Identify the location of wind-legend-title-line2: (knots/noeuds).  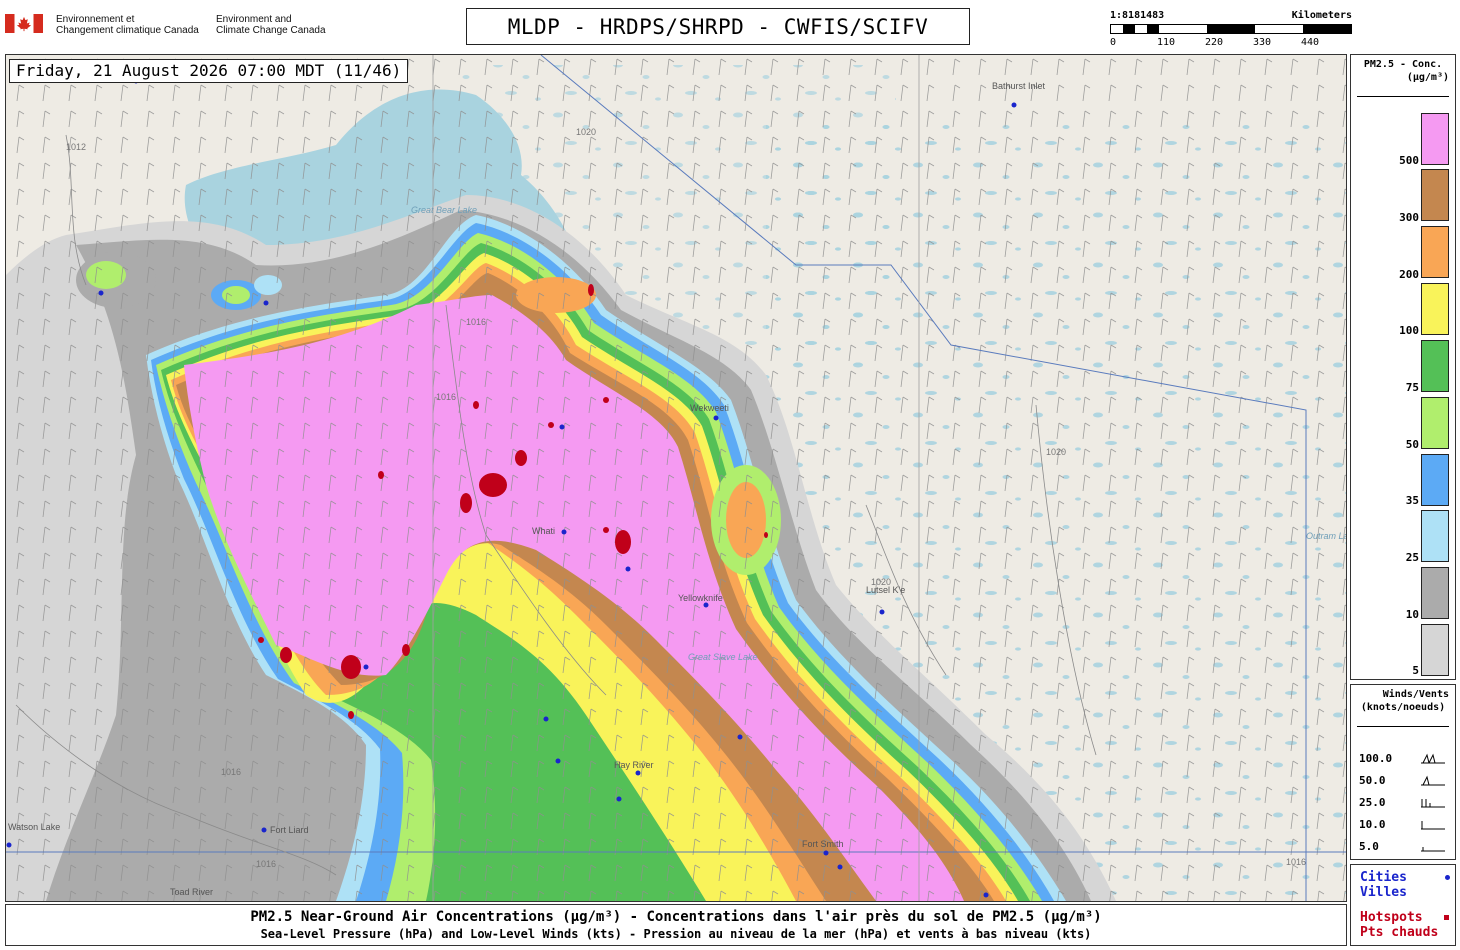
(1403, 707).